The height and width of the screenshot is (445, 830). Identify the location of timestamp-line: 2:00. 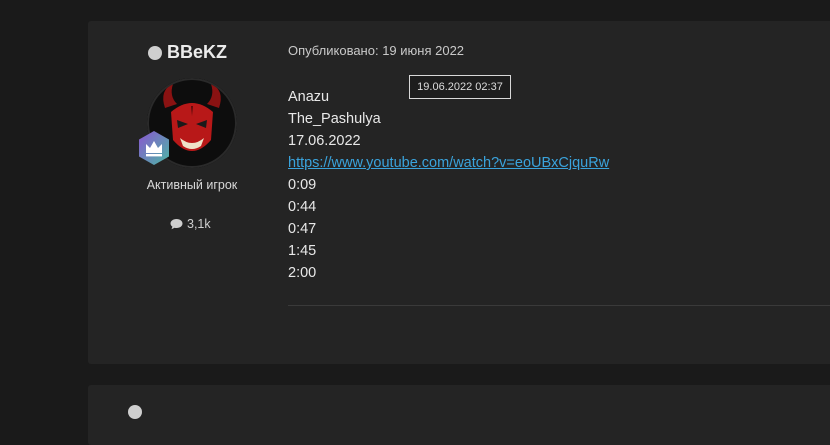
(302, 273).